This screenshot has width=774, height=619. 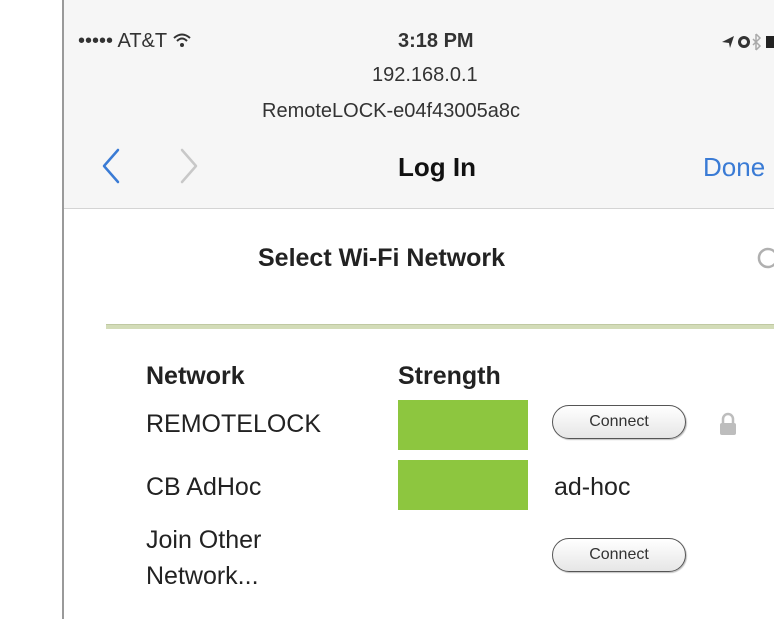 What do you see at coordinates (592, 487) in the screenshot?
I see `network-type-label: ad-hoc` at bounding box center [592, 487].